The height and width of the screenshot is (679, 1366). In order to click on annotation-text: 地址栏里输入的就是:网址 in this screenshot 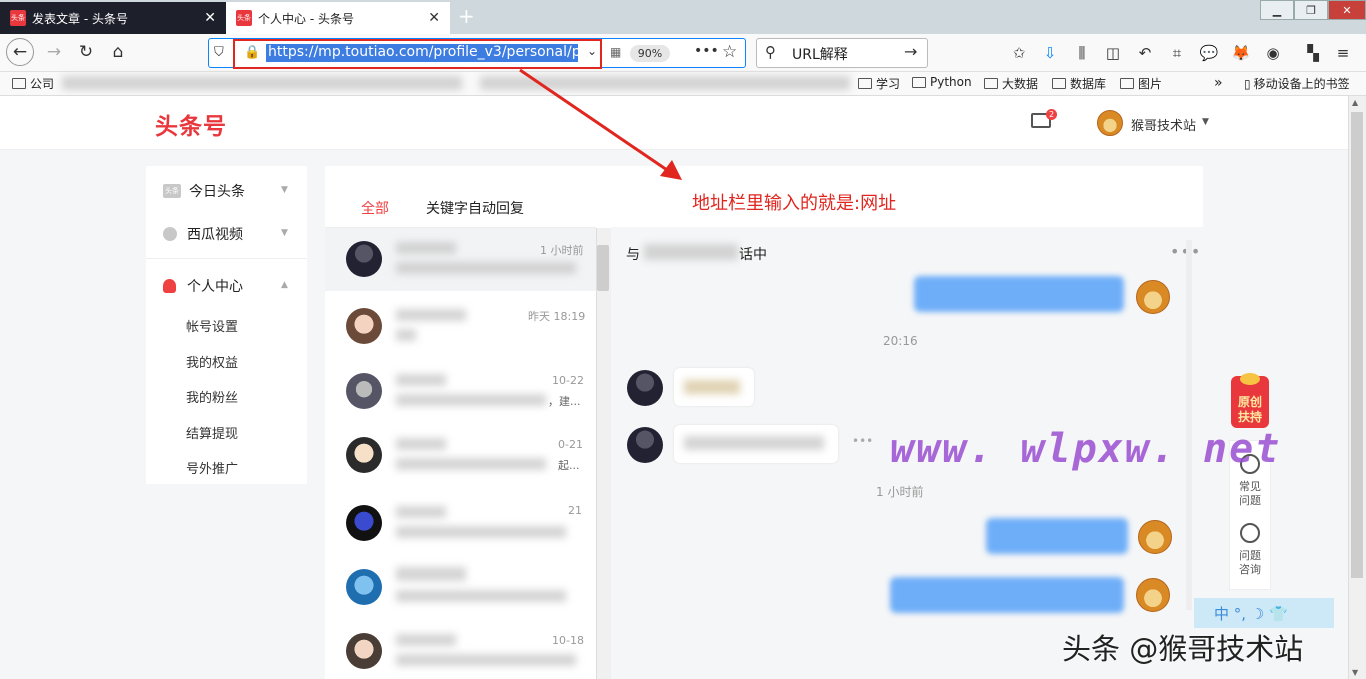, I will do `click(794, 203)`.